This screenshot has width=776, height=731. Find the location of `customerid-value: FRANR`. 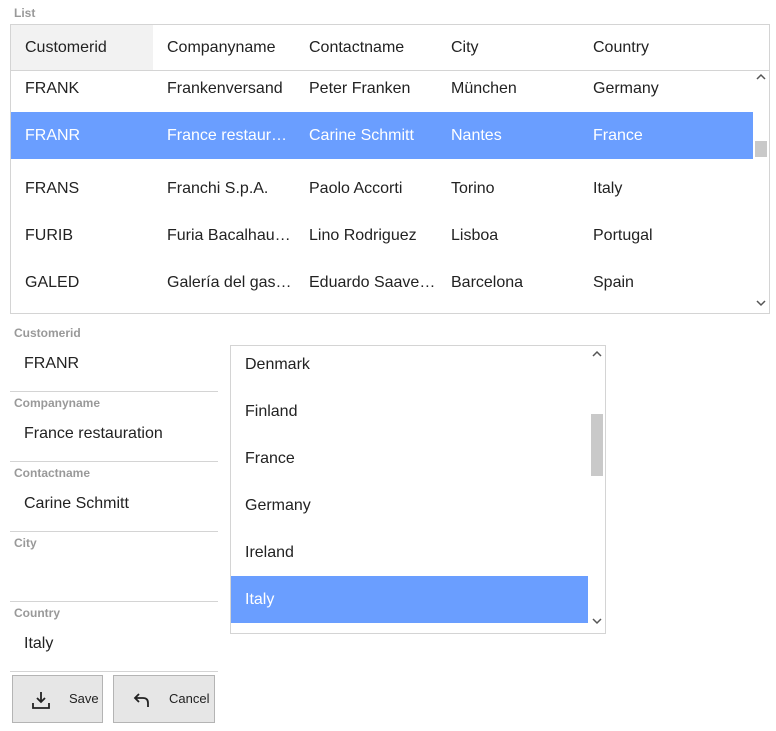

customerid-value: FRANR is located at coordinates (52, 363).